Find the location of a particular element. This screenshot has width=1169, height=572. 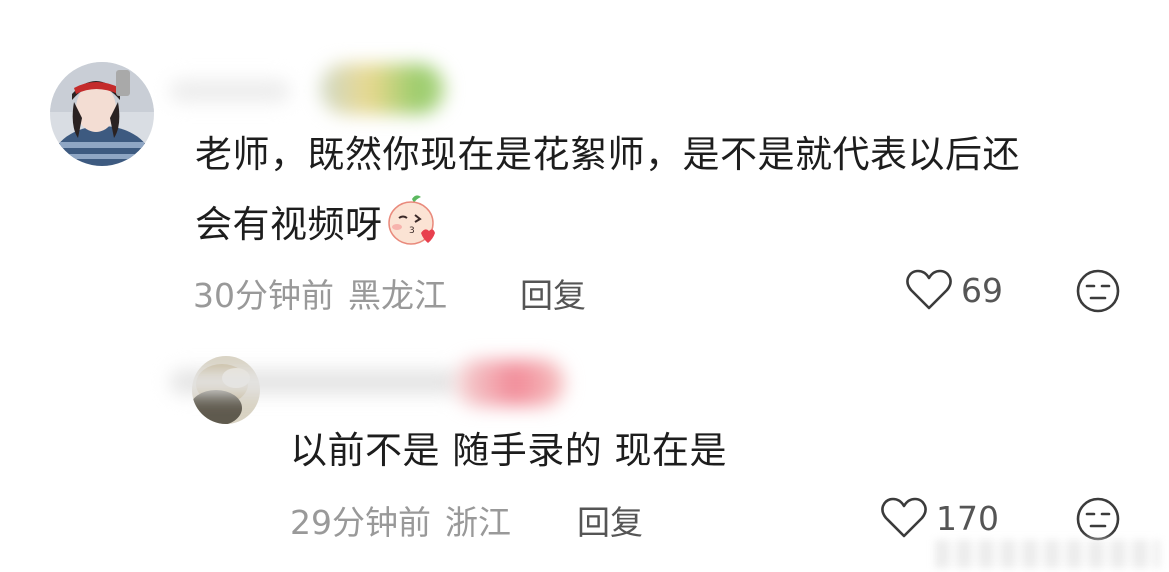

comment-text-line2: 会有视频呀 3 is located at coordinates (316, 226).